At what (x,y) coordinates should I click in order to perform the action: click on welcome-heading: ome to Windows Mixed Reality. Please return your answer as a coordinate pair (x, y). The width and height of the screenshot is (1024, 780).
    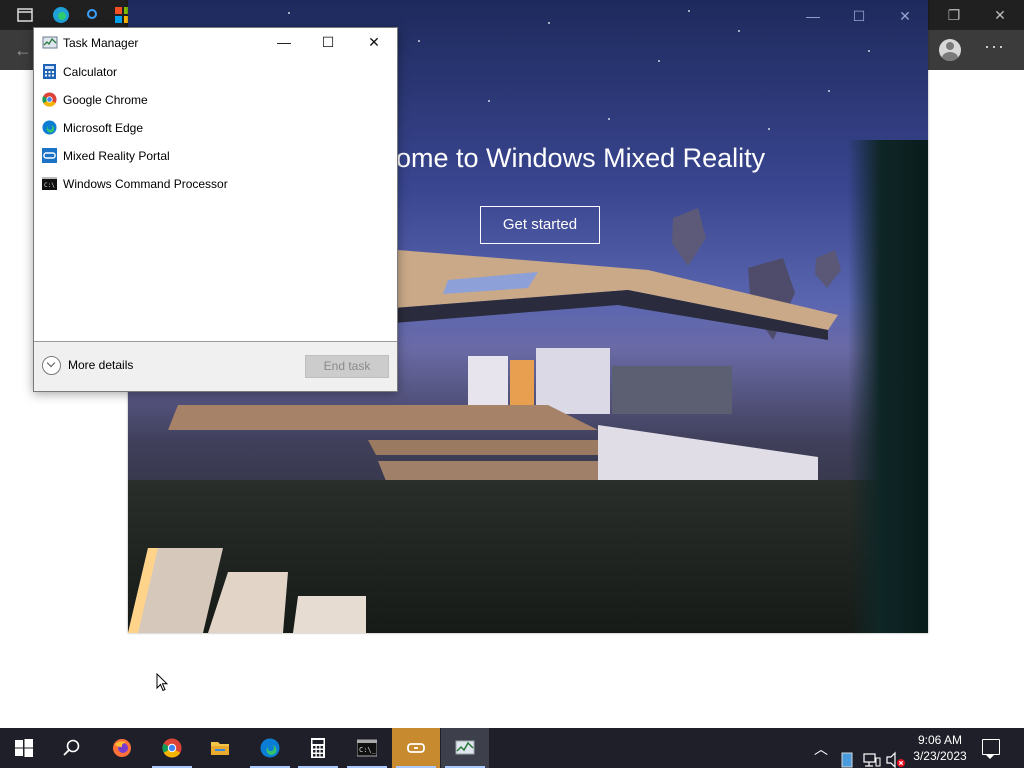
    Looking at the image, I should click on (581, 158).